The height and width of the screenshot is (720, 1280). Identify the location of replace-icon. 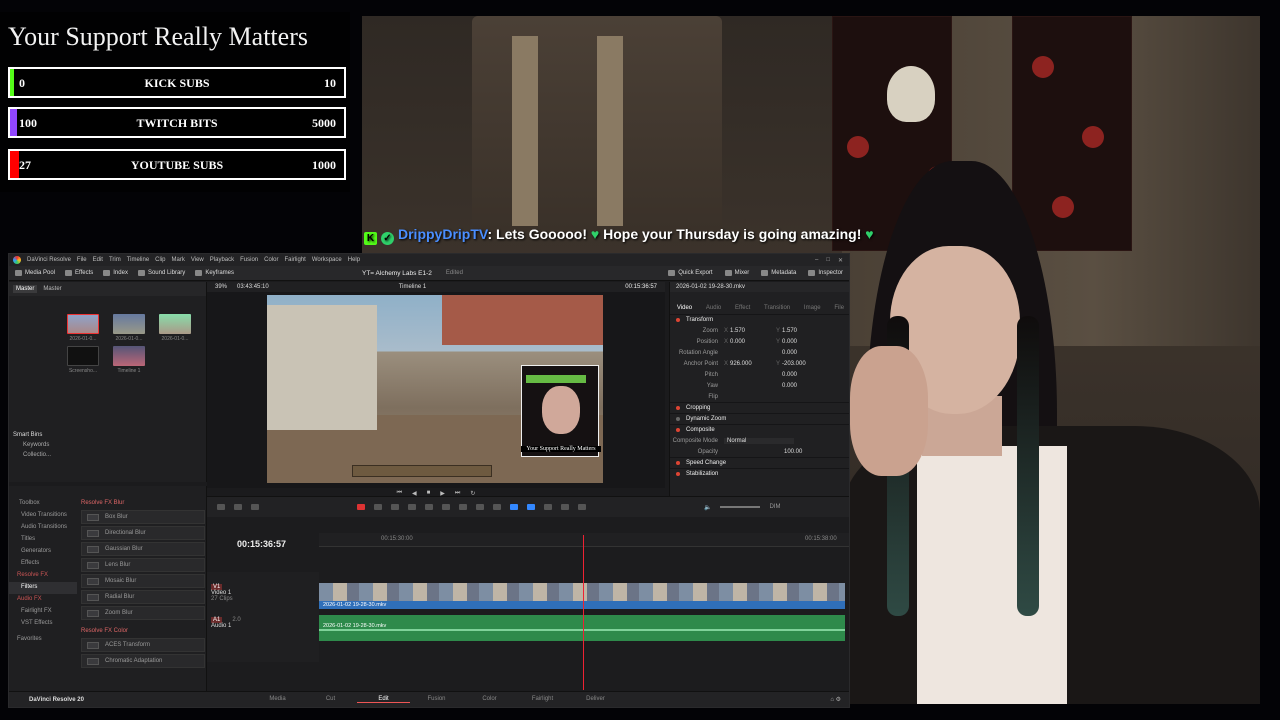
(446, 507).